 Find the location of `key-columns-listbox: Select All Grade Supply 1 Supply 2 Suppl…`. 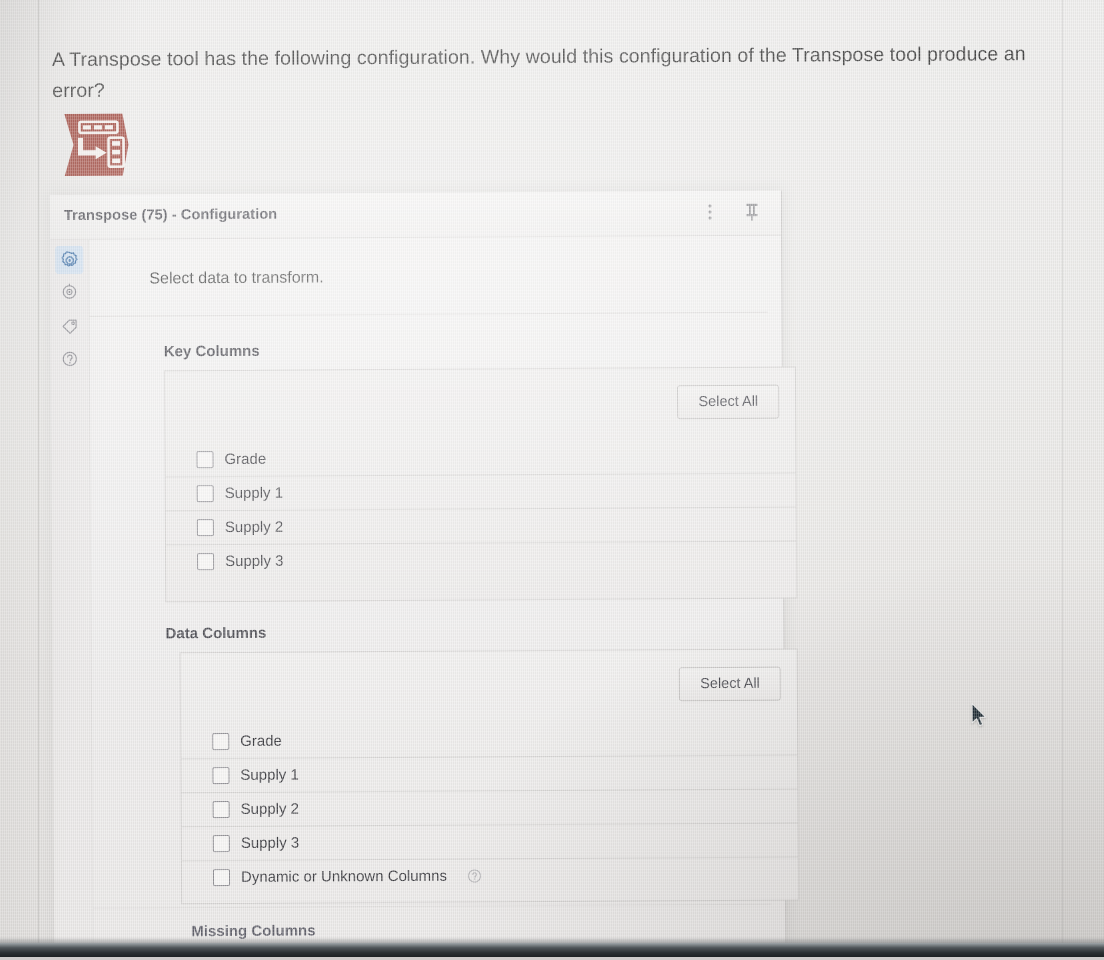

key-columns-listbox: Select All Grade Supply 1 Supply 2 Suppl… is located at coordinates (480, 484).